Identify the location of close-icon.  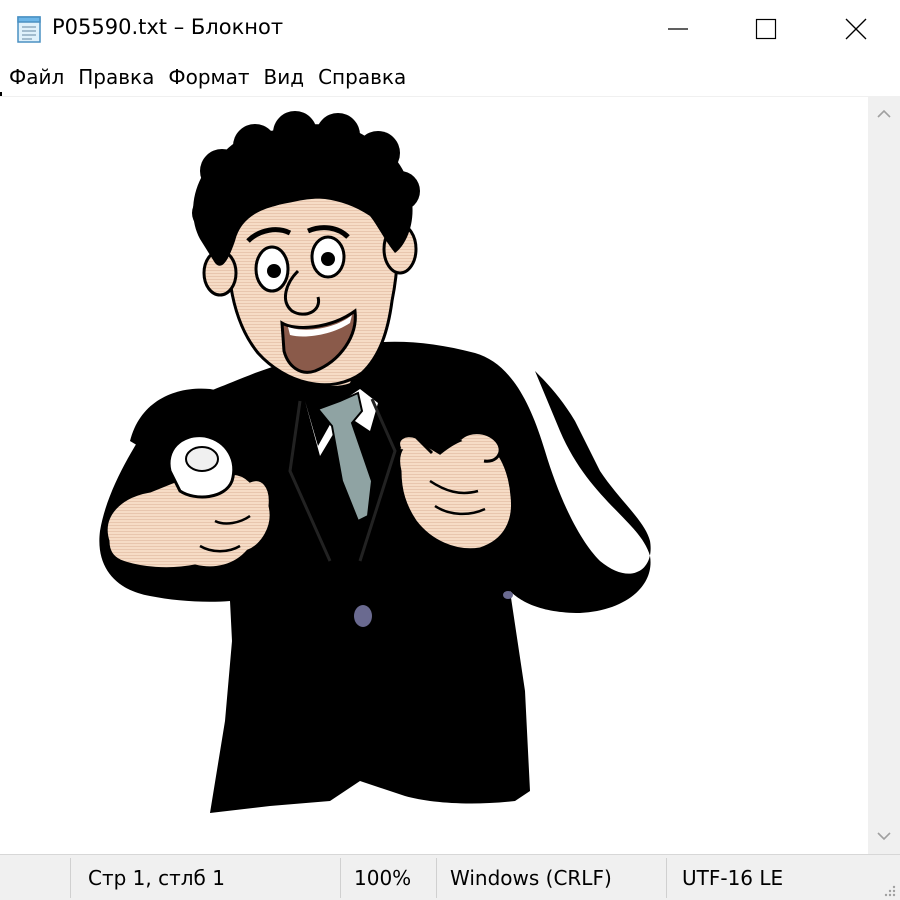
(856, 29).